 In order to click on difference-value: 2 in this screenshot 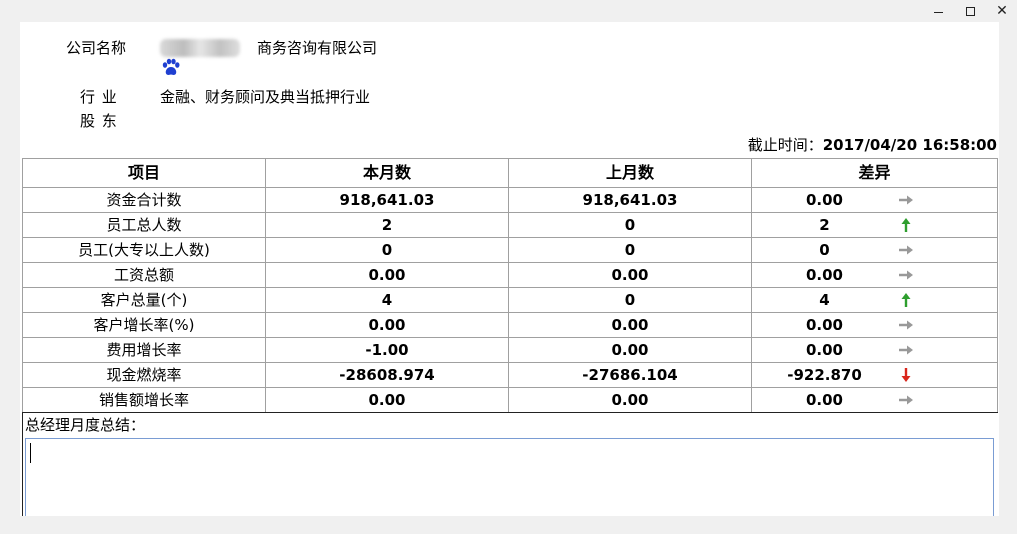, I will do `click(824, 225)`.